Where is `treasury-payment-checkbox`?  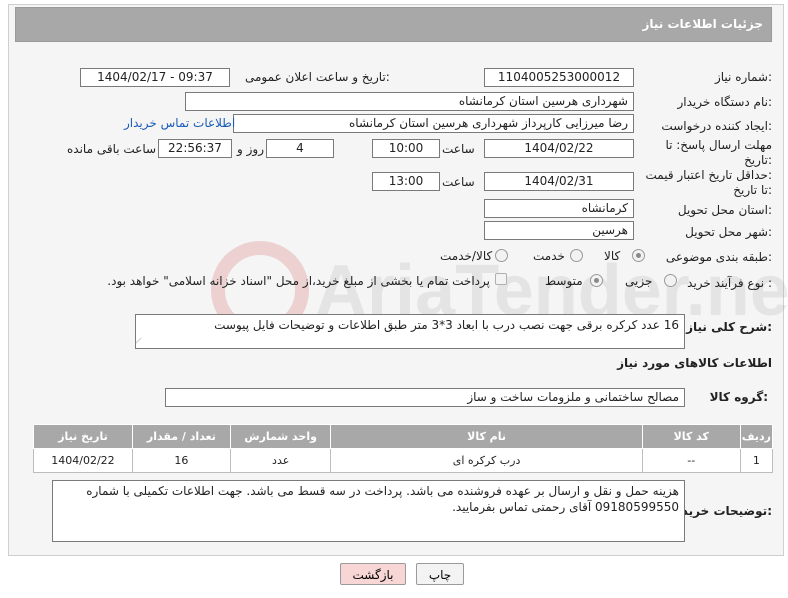
treasury-payment-checkbox is located at coordinates (501, 279).